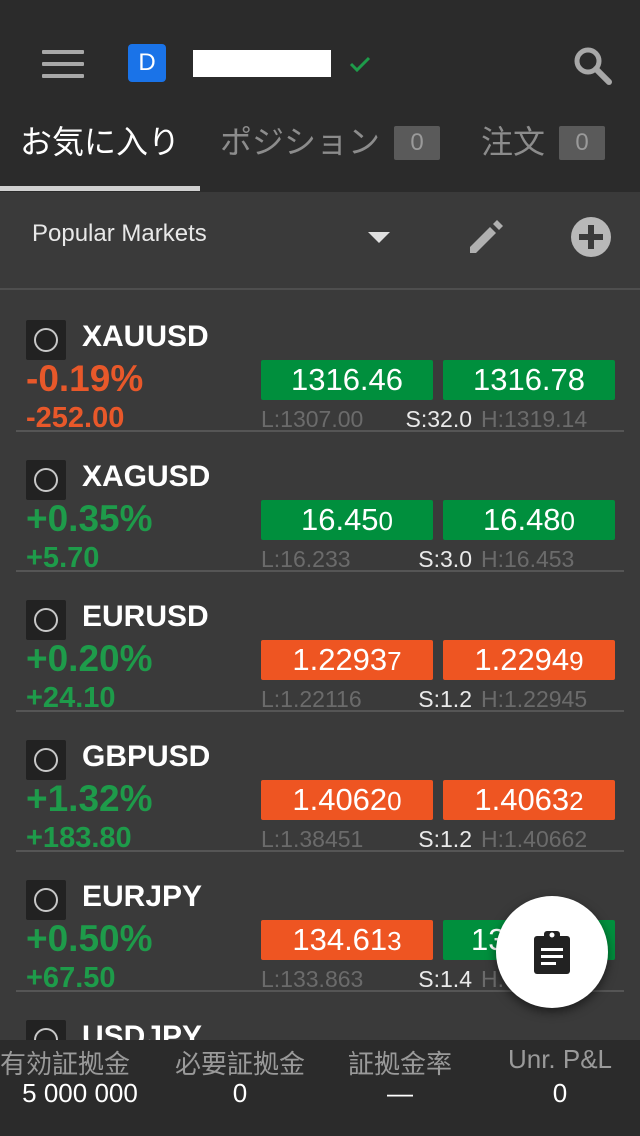  I want to click on buy-price-button: 16.480, so click(529, 520).